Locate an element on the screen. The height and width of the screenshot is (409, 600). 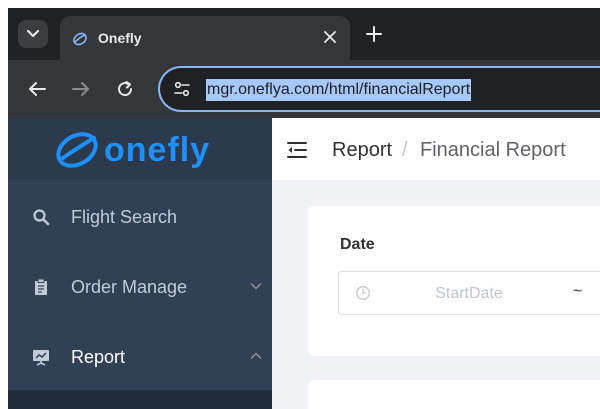
search-icon is located at coordinates (41, 217).